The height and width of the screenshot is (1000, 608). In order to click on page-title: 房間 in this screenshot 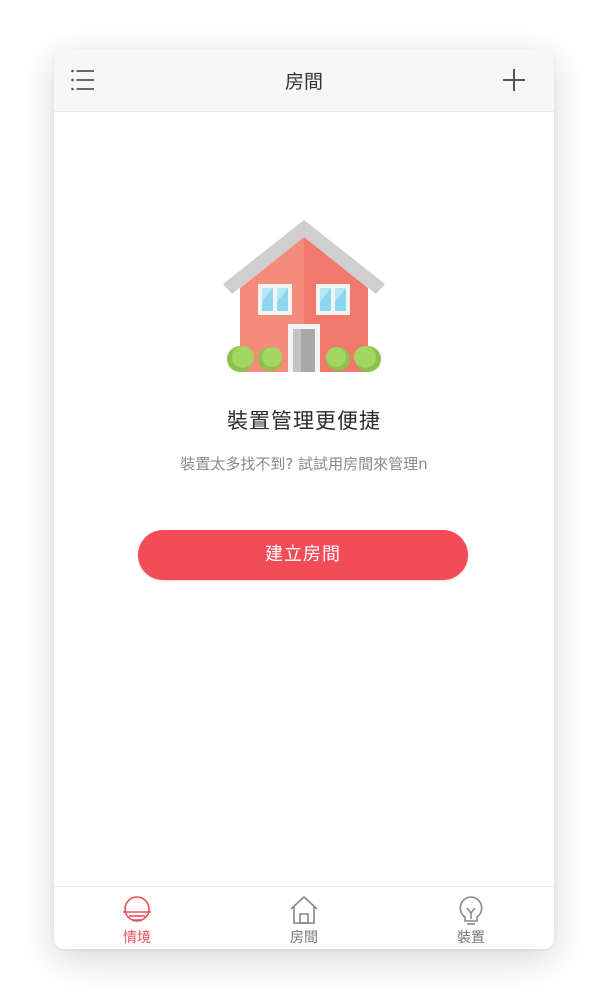, I will do `click(303, 82)`.